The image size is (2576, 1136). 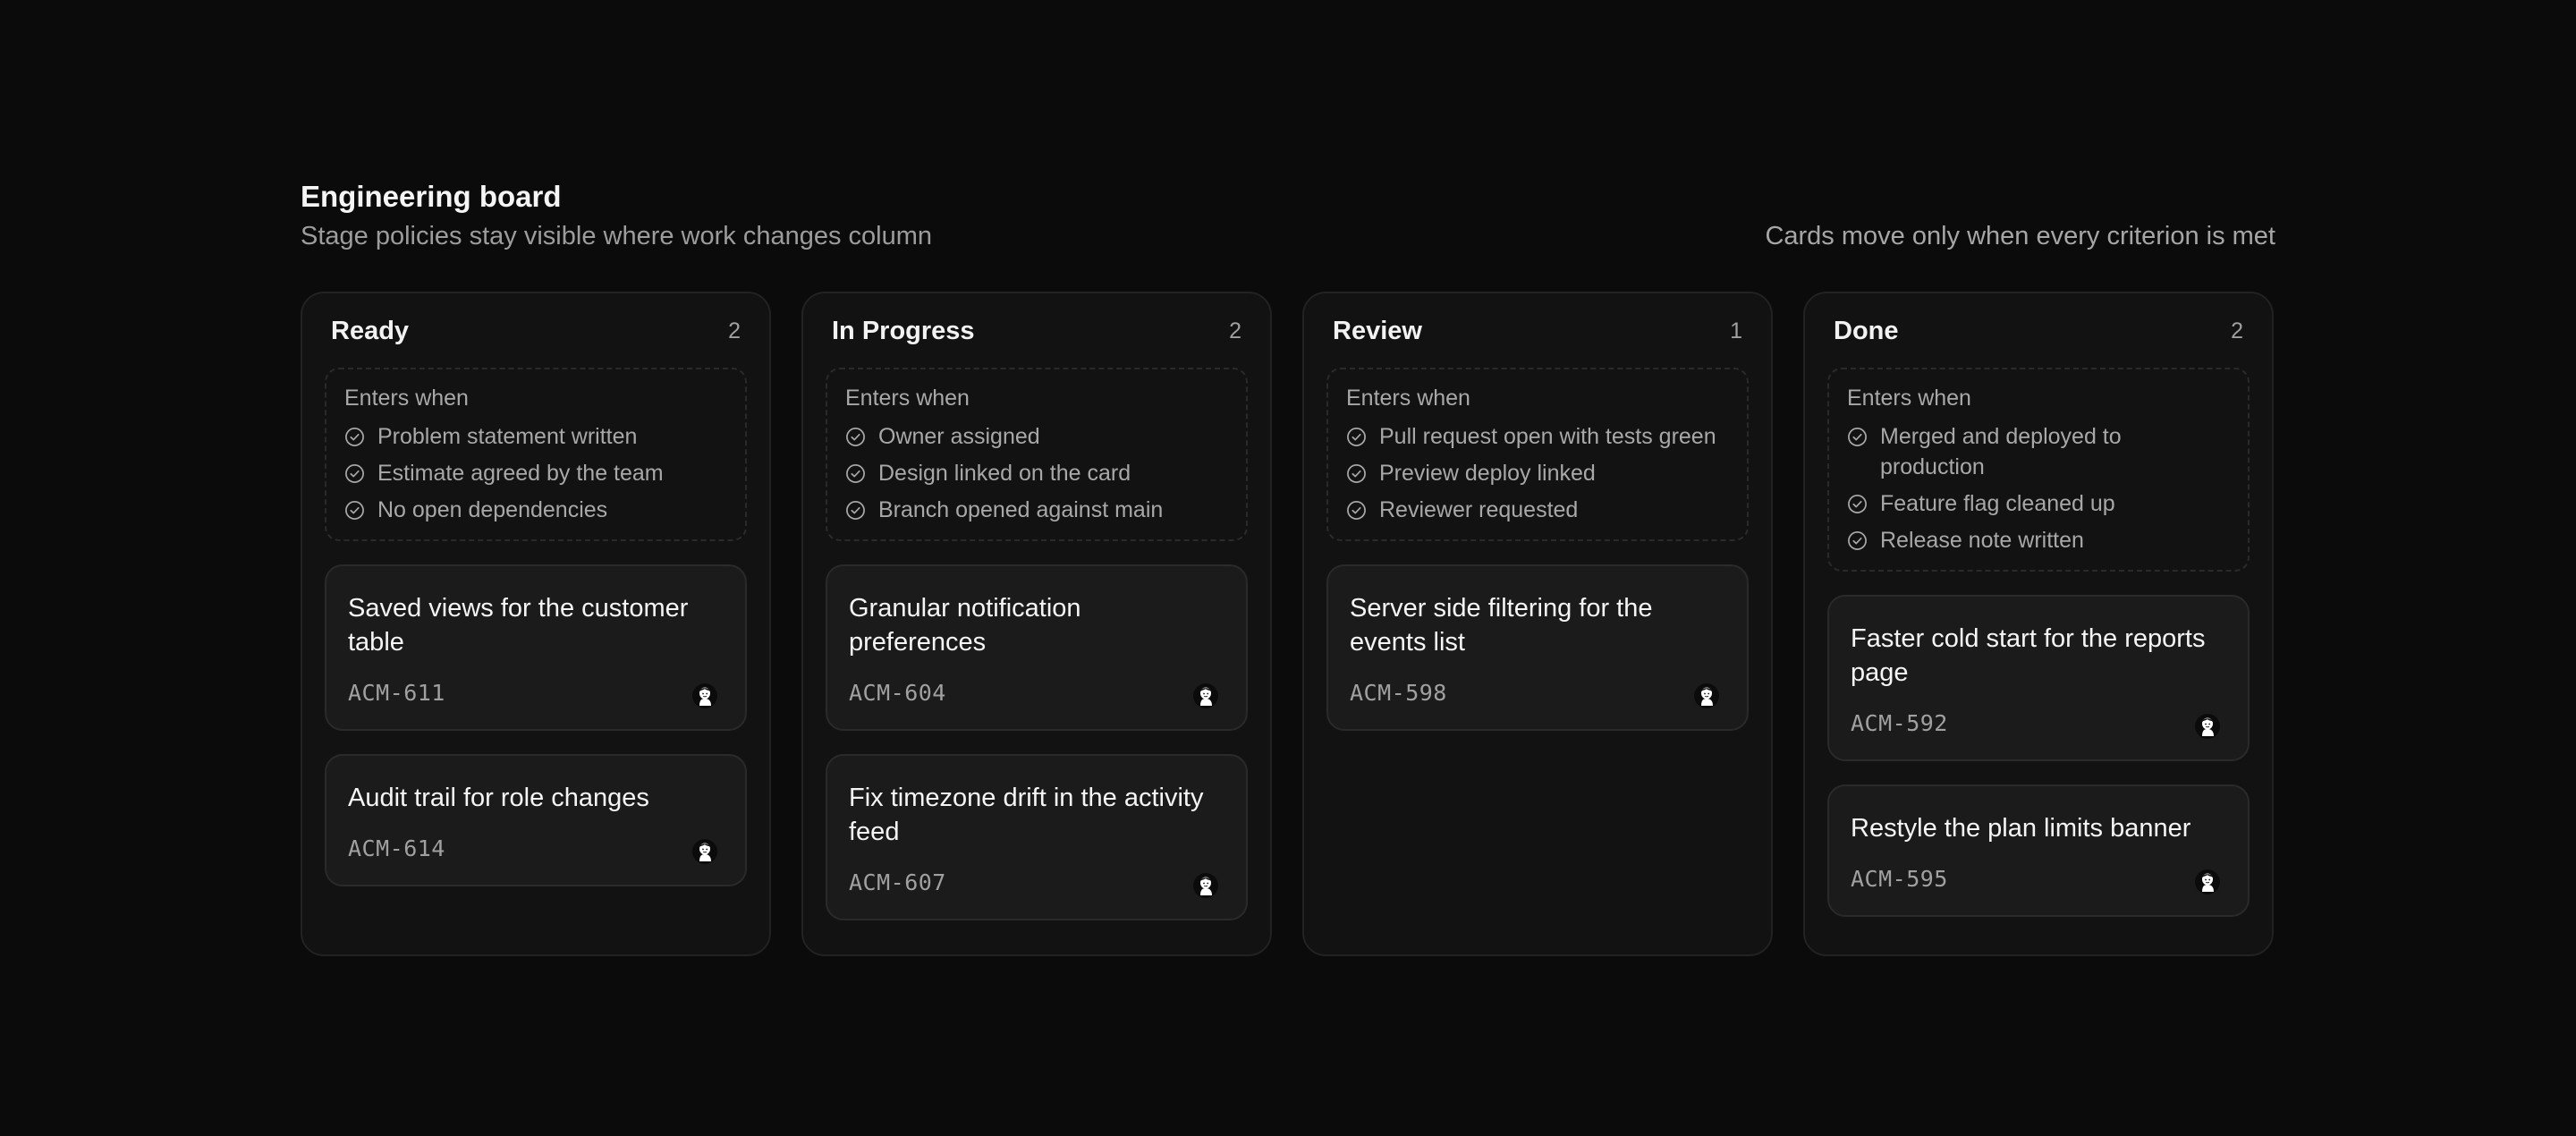 What do you see at coordinates (507, 436) in the screenshot?
I see `criterion-text: Problem statement written` at bounding box center [507, 436].